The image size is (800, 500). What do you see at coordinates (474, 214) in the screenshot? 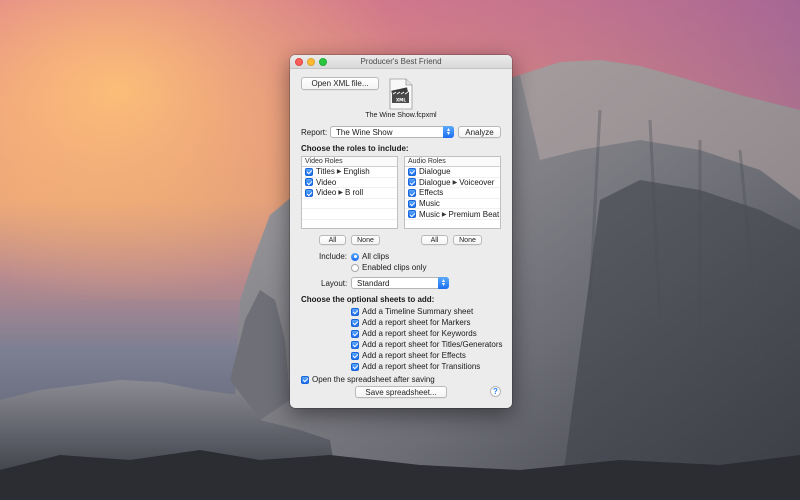
I see `role-label: Premium Beat` at bounding box center [474, 214].